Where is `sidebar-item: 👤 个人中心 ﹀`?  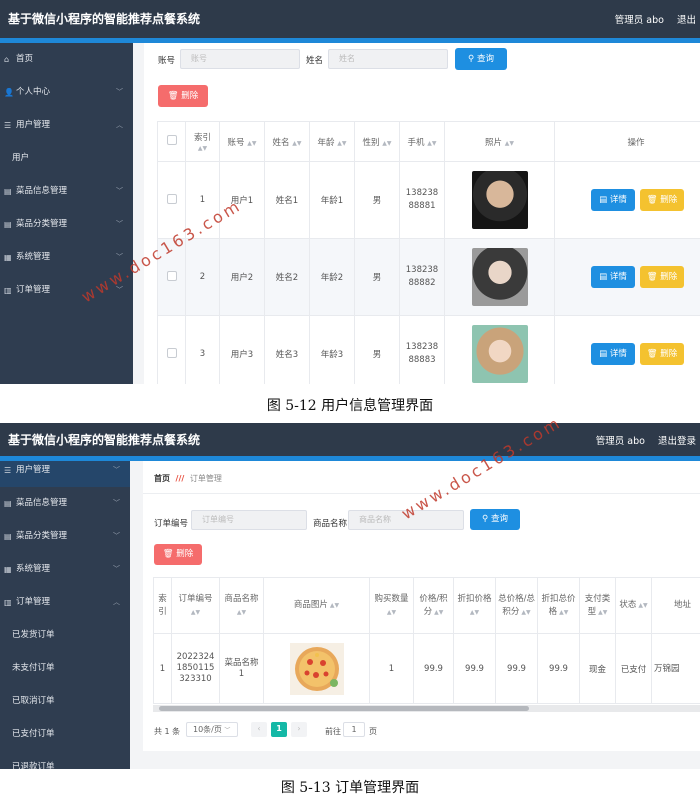
sidebar-item: 👤 个人中心 ﹀ is located at coordinates (66, 92).